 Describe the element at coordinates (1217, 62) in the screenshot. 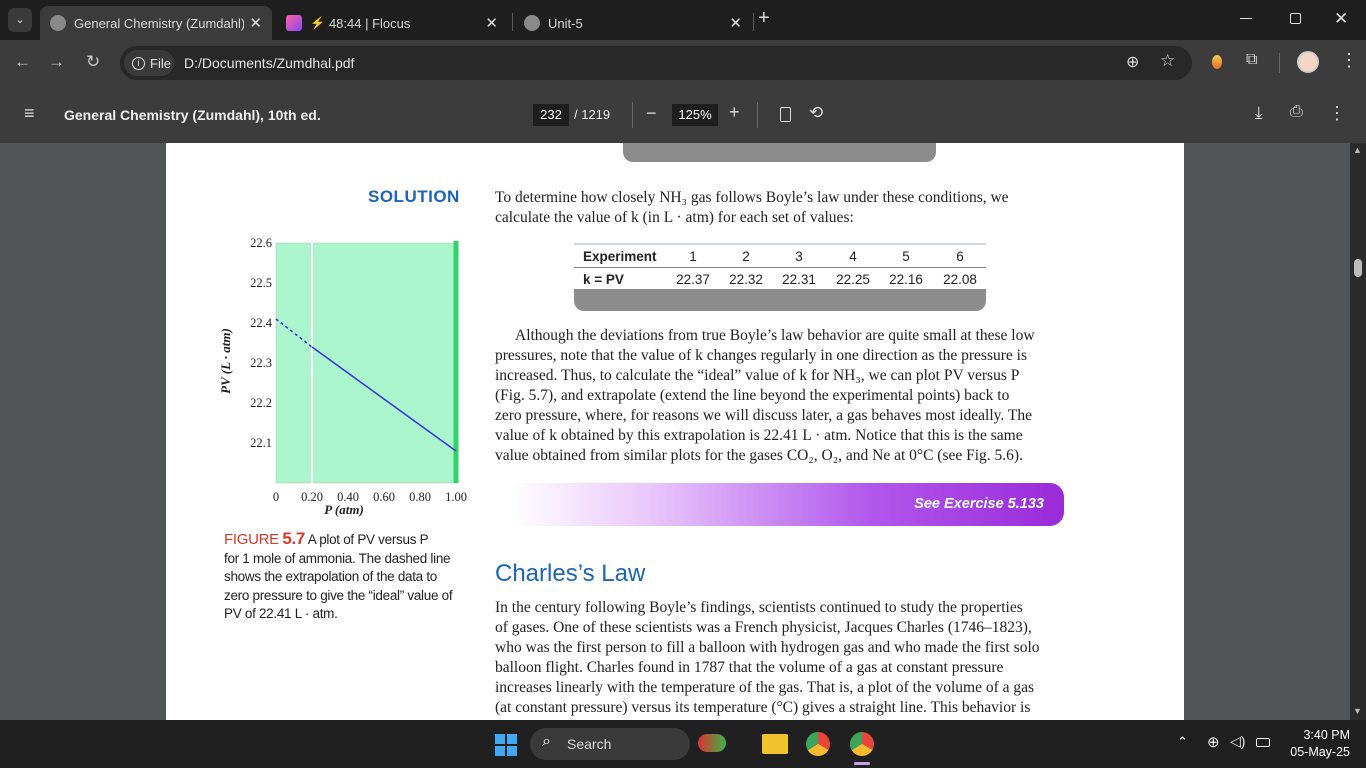

I see `extension-icon` at that location.